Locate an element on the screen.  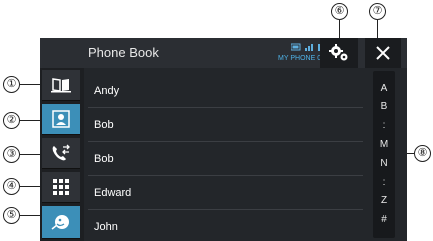
contact-button is located at coordinates (61, 119).